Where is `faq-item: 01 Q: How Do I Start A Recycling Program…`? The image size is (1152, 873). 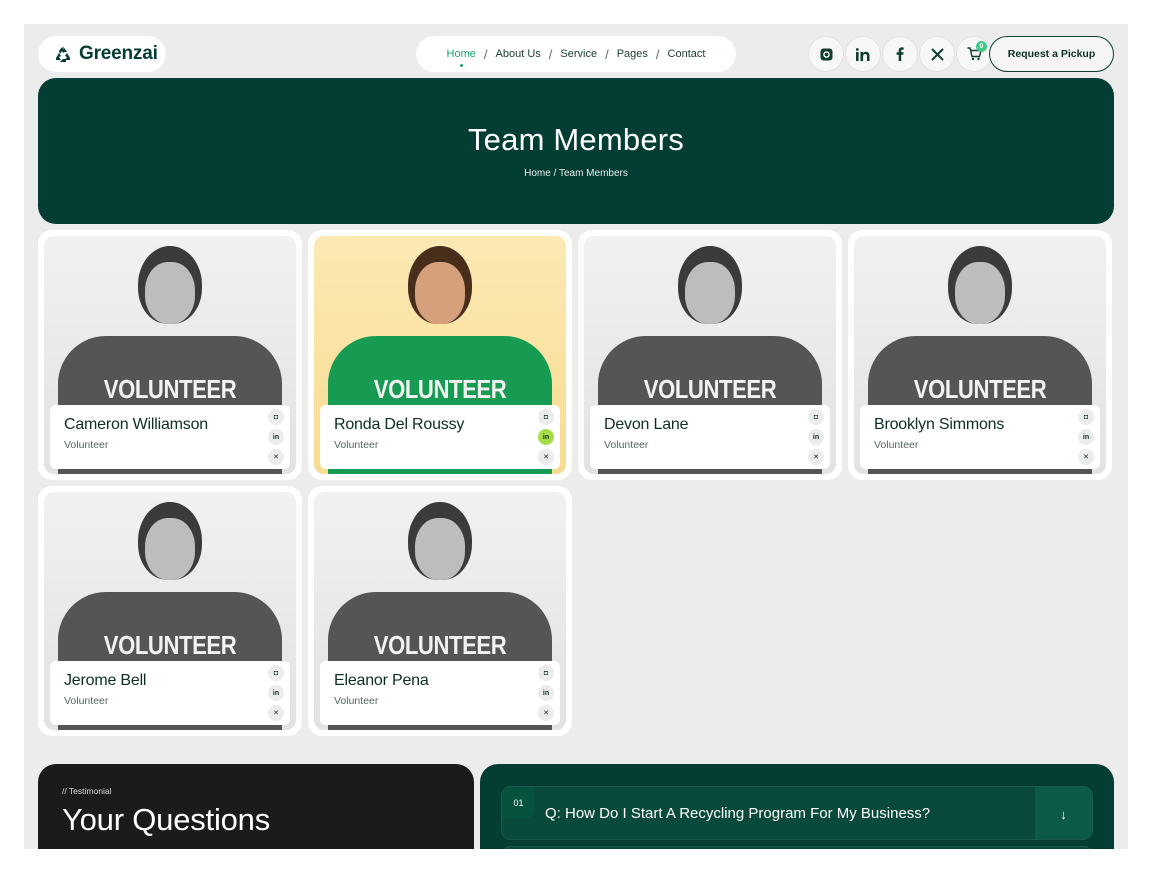
faq-item: 01 Q: How Do I Start A Recycling Program… is located at coordinates (797, 813).